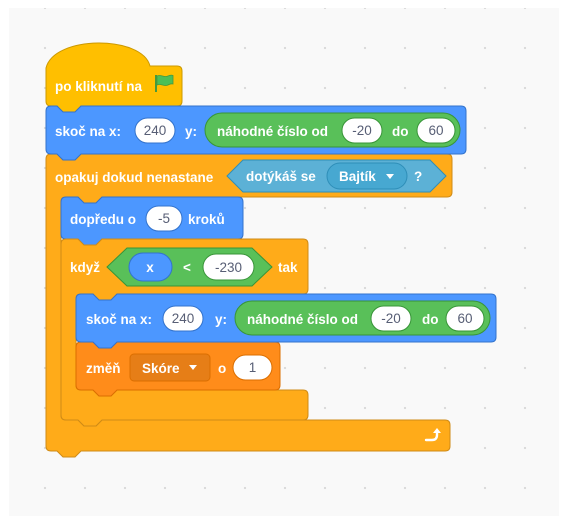  Describe the element at coordinates (119, 319) in the screenshot. I see `goto2-label: skoč na x:` at that location.